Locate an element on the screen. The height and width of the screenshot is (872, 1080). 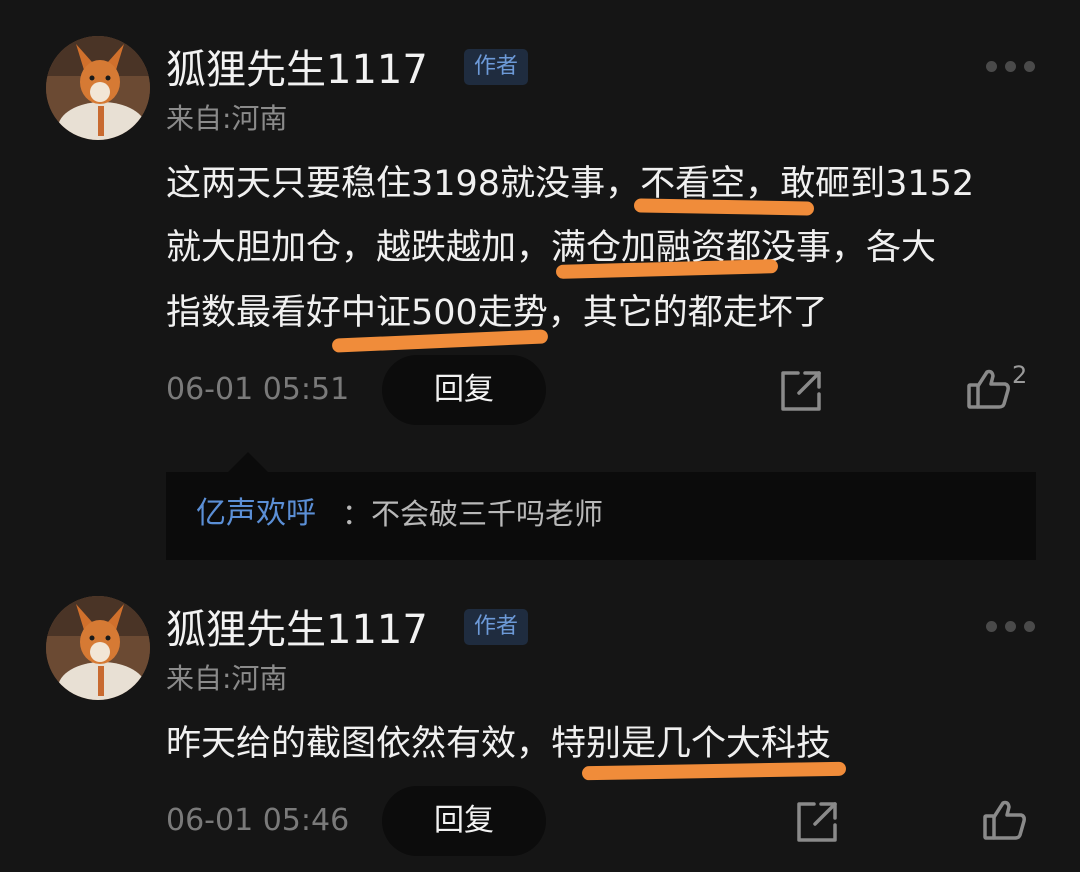
comment-line: 昨天给的截图依然有效，特别是几个大科技 is located at coordinates (499, 744).